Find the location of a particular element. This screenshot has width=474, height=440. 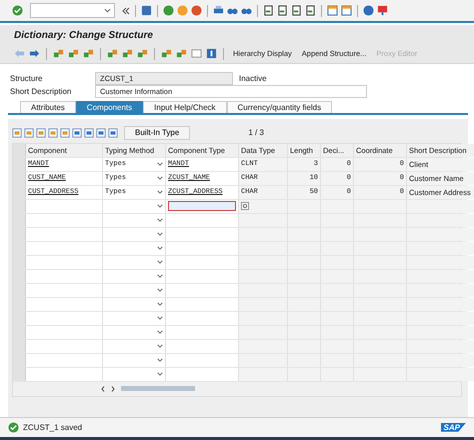

double-chevron-icon is located at coordinates (126, 10).